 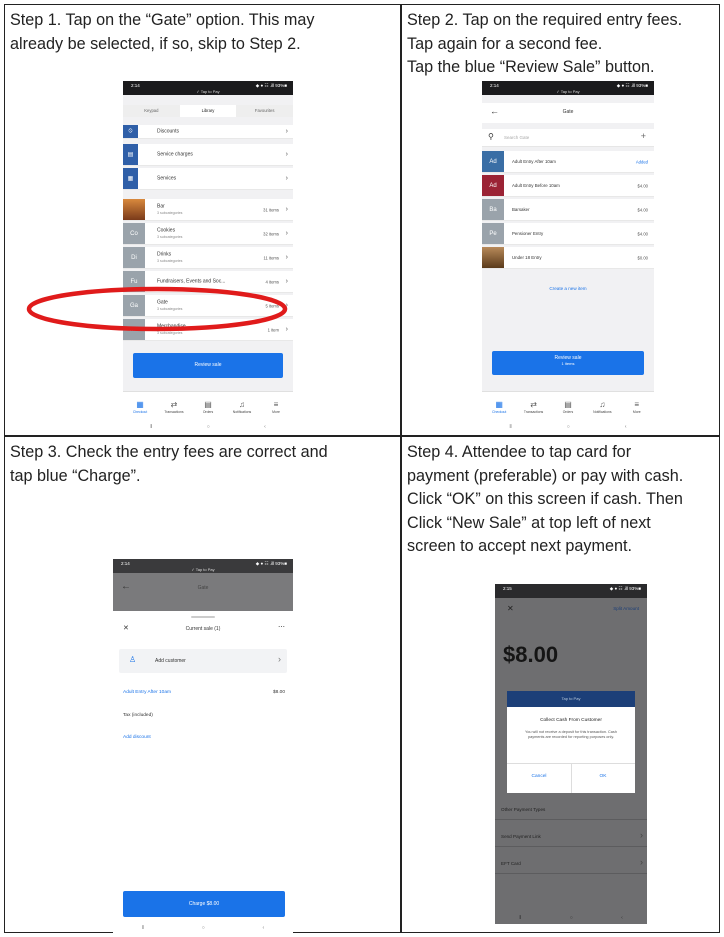 I want to click on list-bottom-panel, so click(x=568, y=308).